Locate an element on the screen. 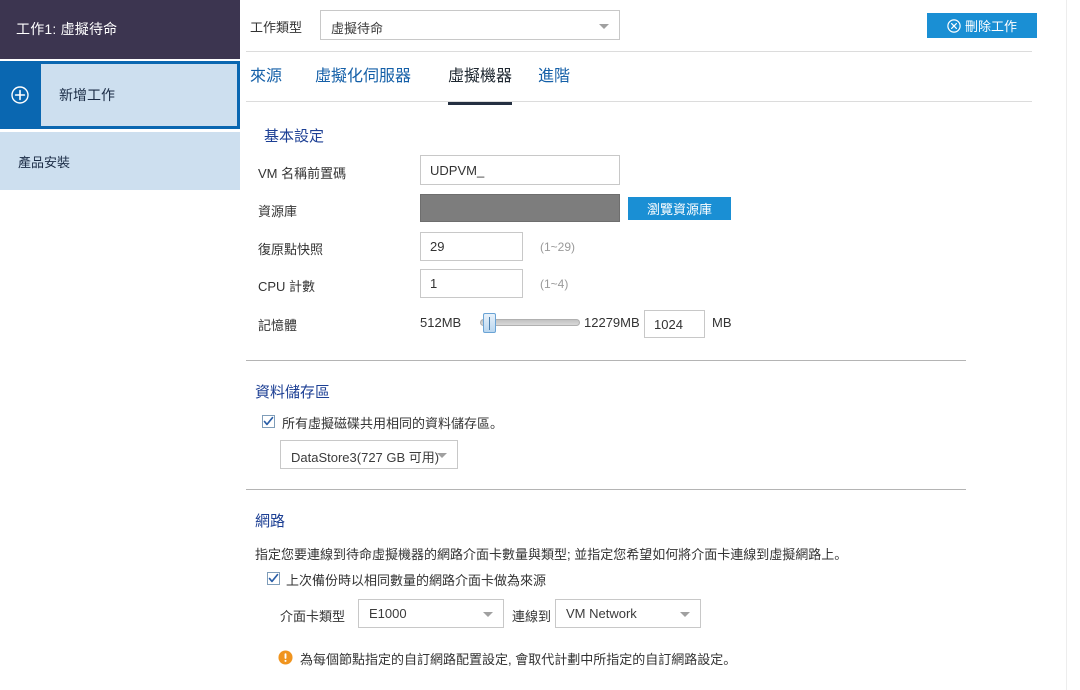 The image size is (1080, 690). connect-to-label: 連線到 is located at coordinates (532, 616).